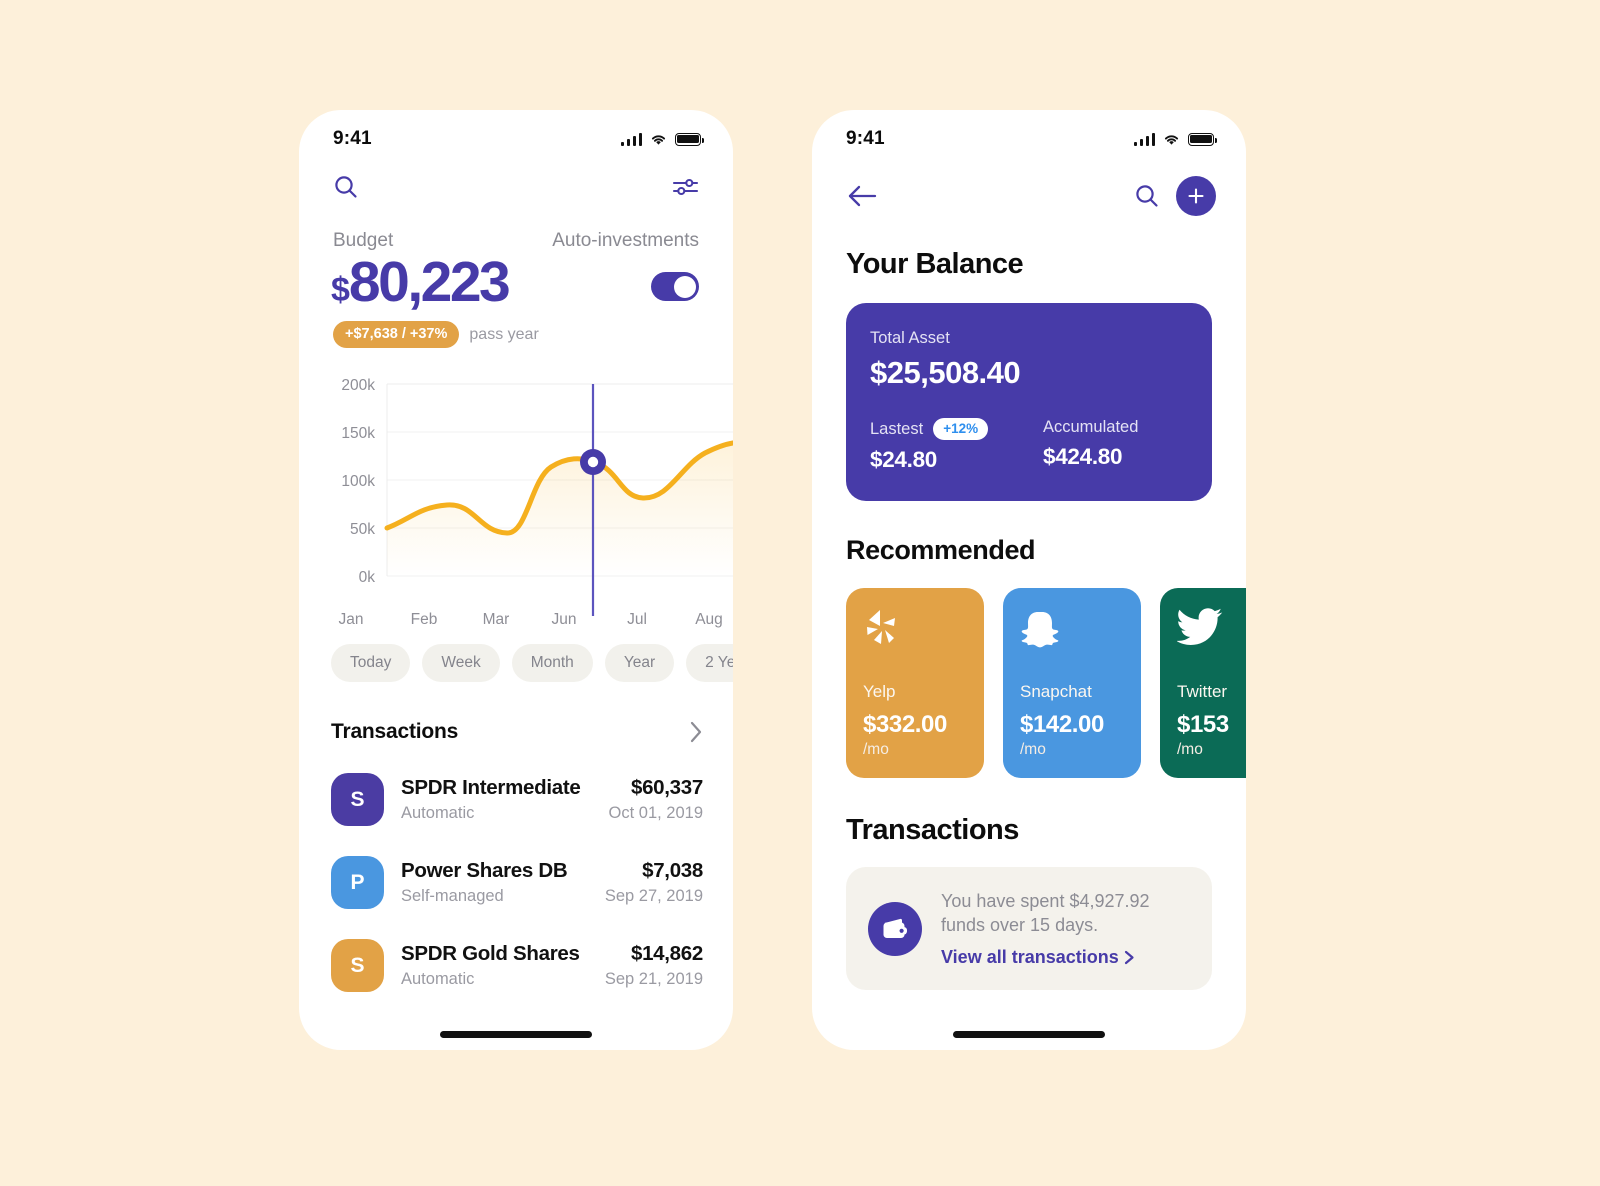  Describe the element at coordinates (504, 334) in the screenshot. I see `delta-period-label: pass year` at that location.